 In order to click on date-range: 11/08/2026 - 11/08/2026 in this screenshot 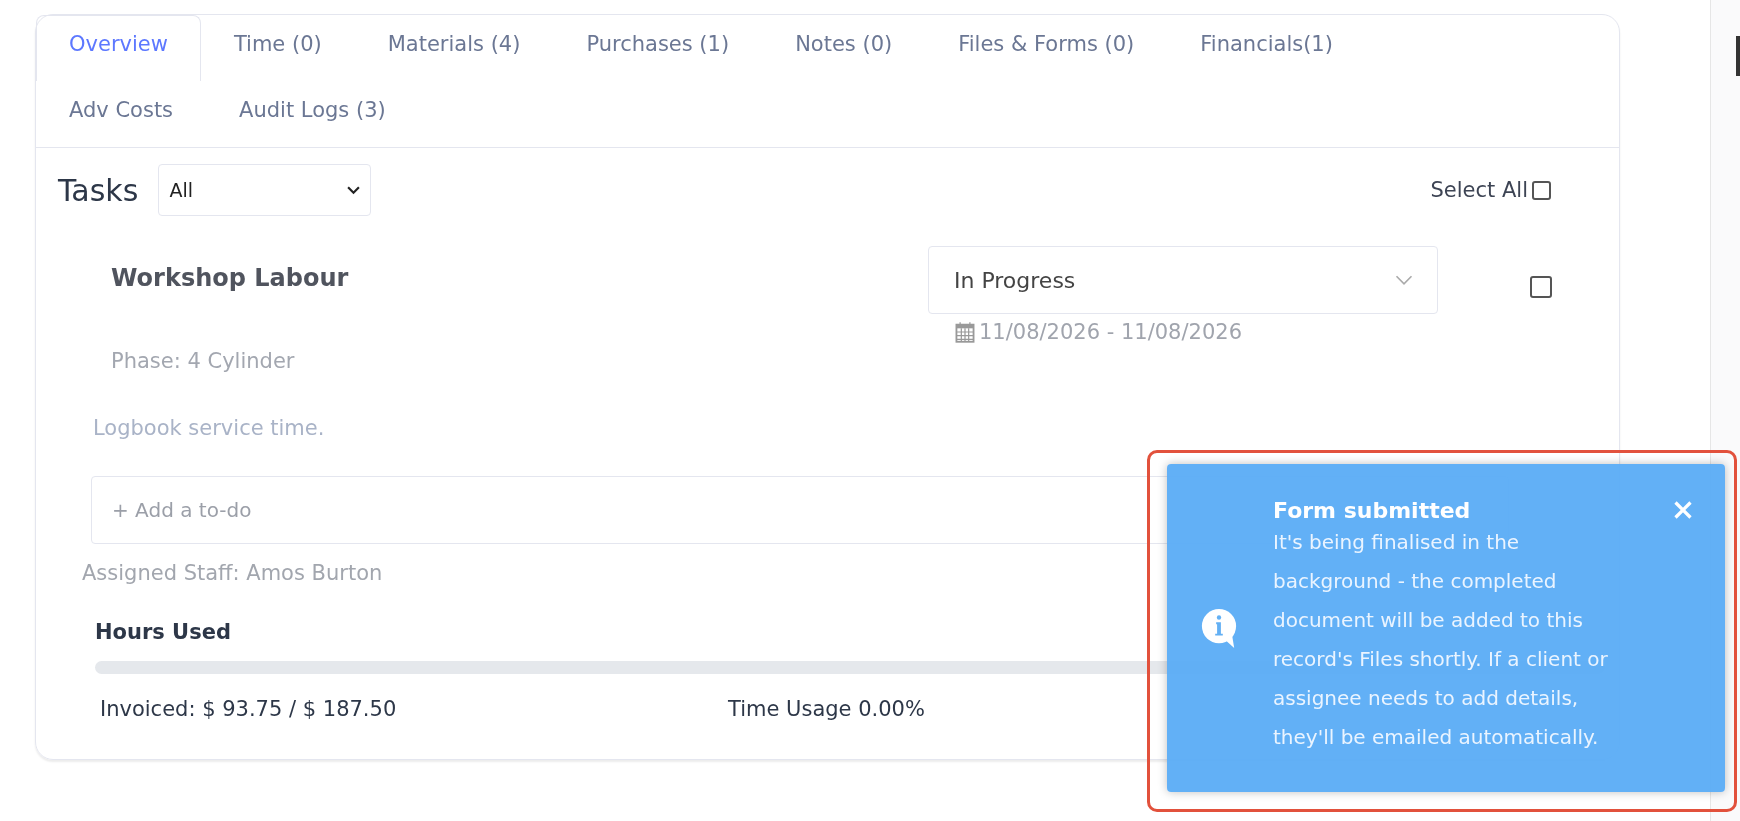, I will do `click(1110, 332)`.